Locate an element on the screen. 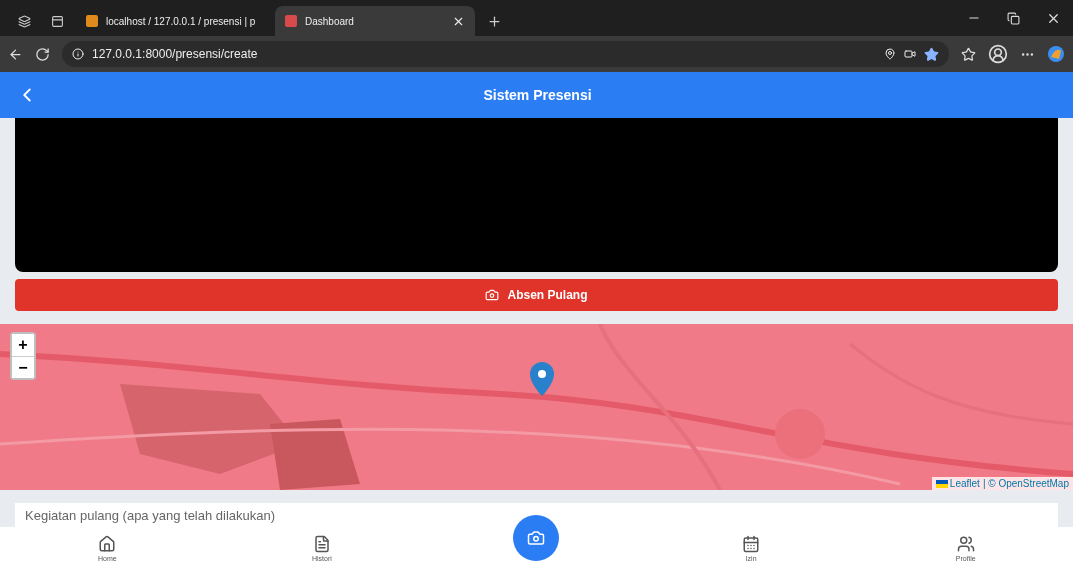  activity-field: Kegiatan pulang (apa yang telah dilakukan) is located at coordinates (536, 515).